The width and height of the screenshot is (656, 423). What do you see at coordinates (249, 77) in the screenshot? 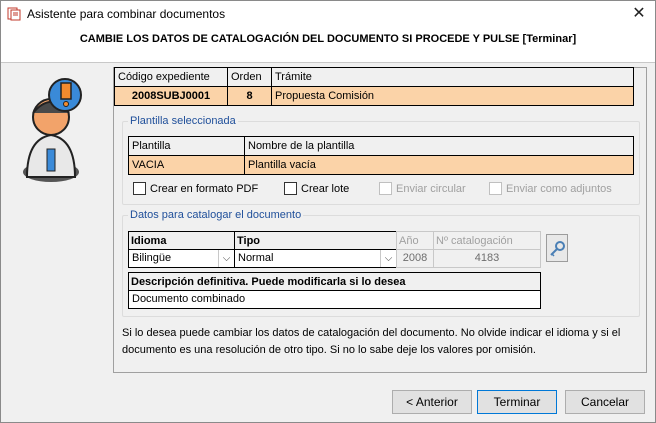
I see `column-header-orden: Orden` at bounding box center [249, 77].